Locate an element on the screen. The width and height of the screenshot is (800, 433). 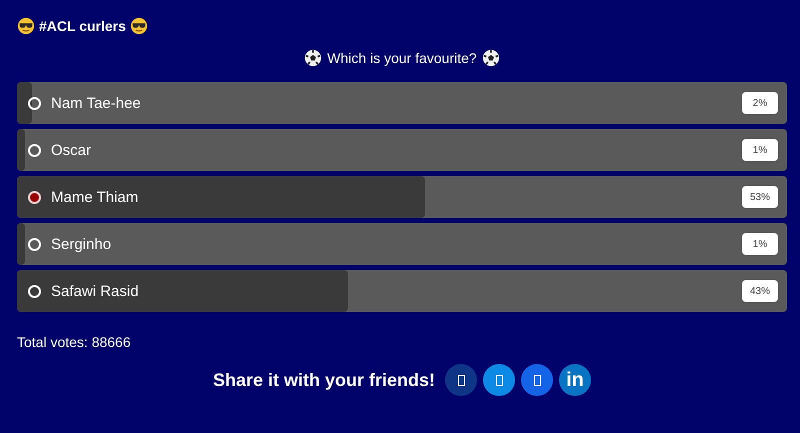
poll-title: #ACL curlers is located at coordinates (82, 26).